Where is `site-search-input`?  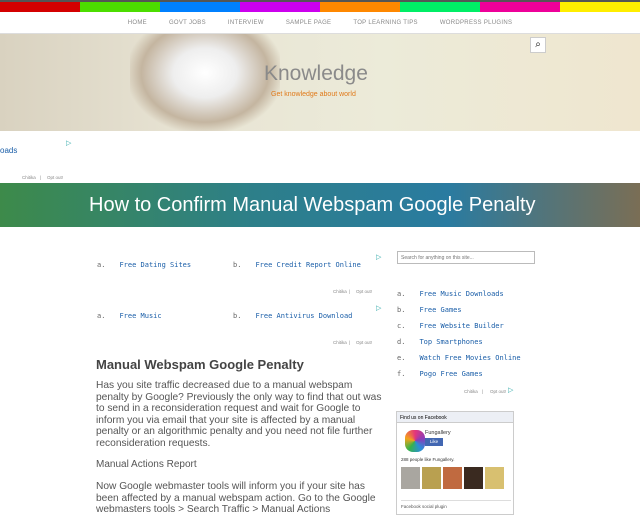 site-search-input is located at coordinates (466, 257).